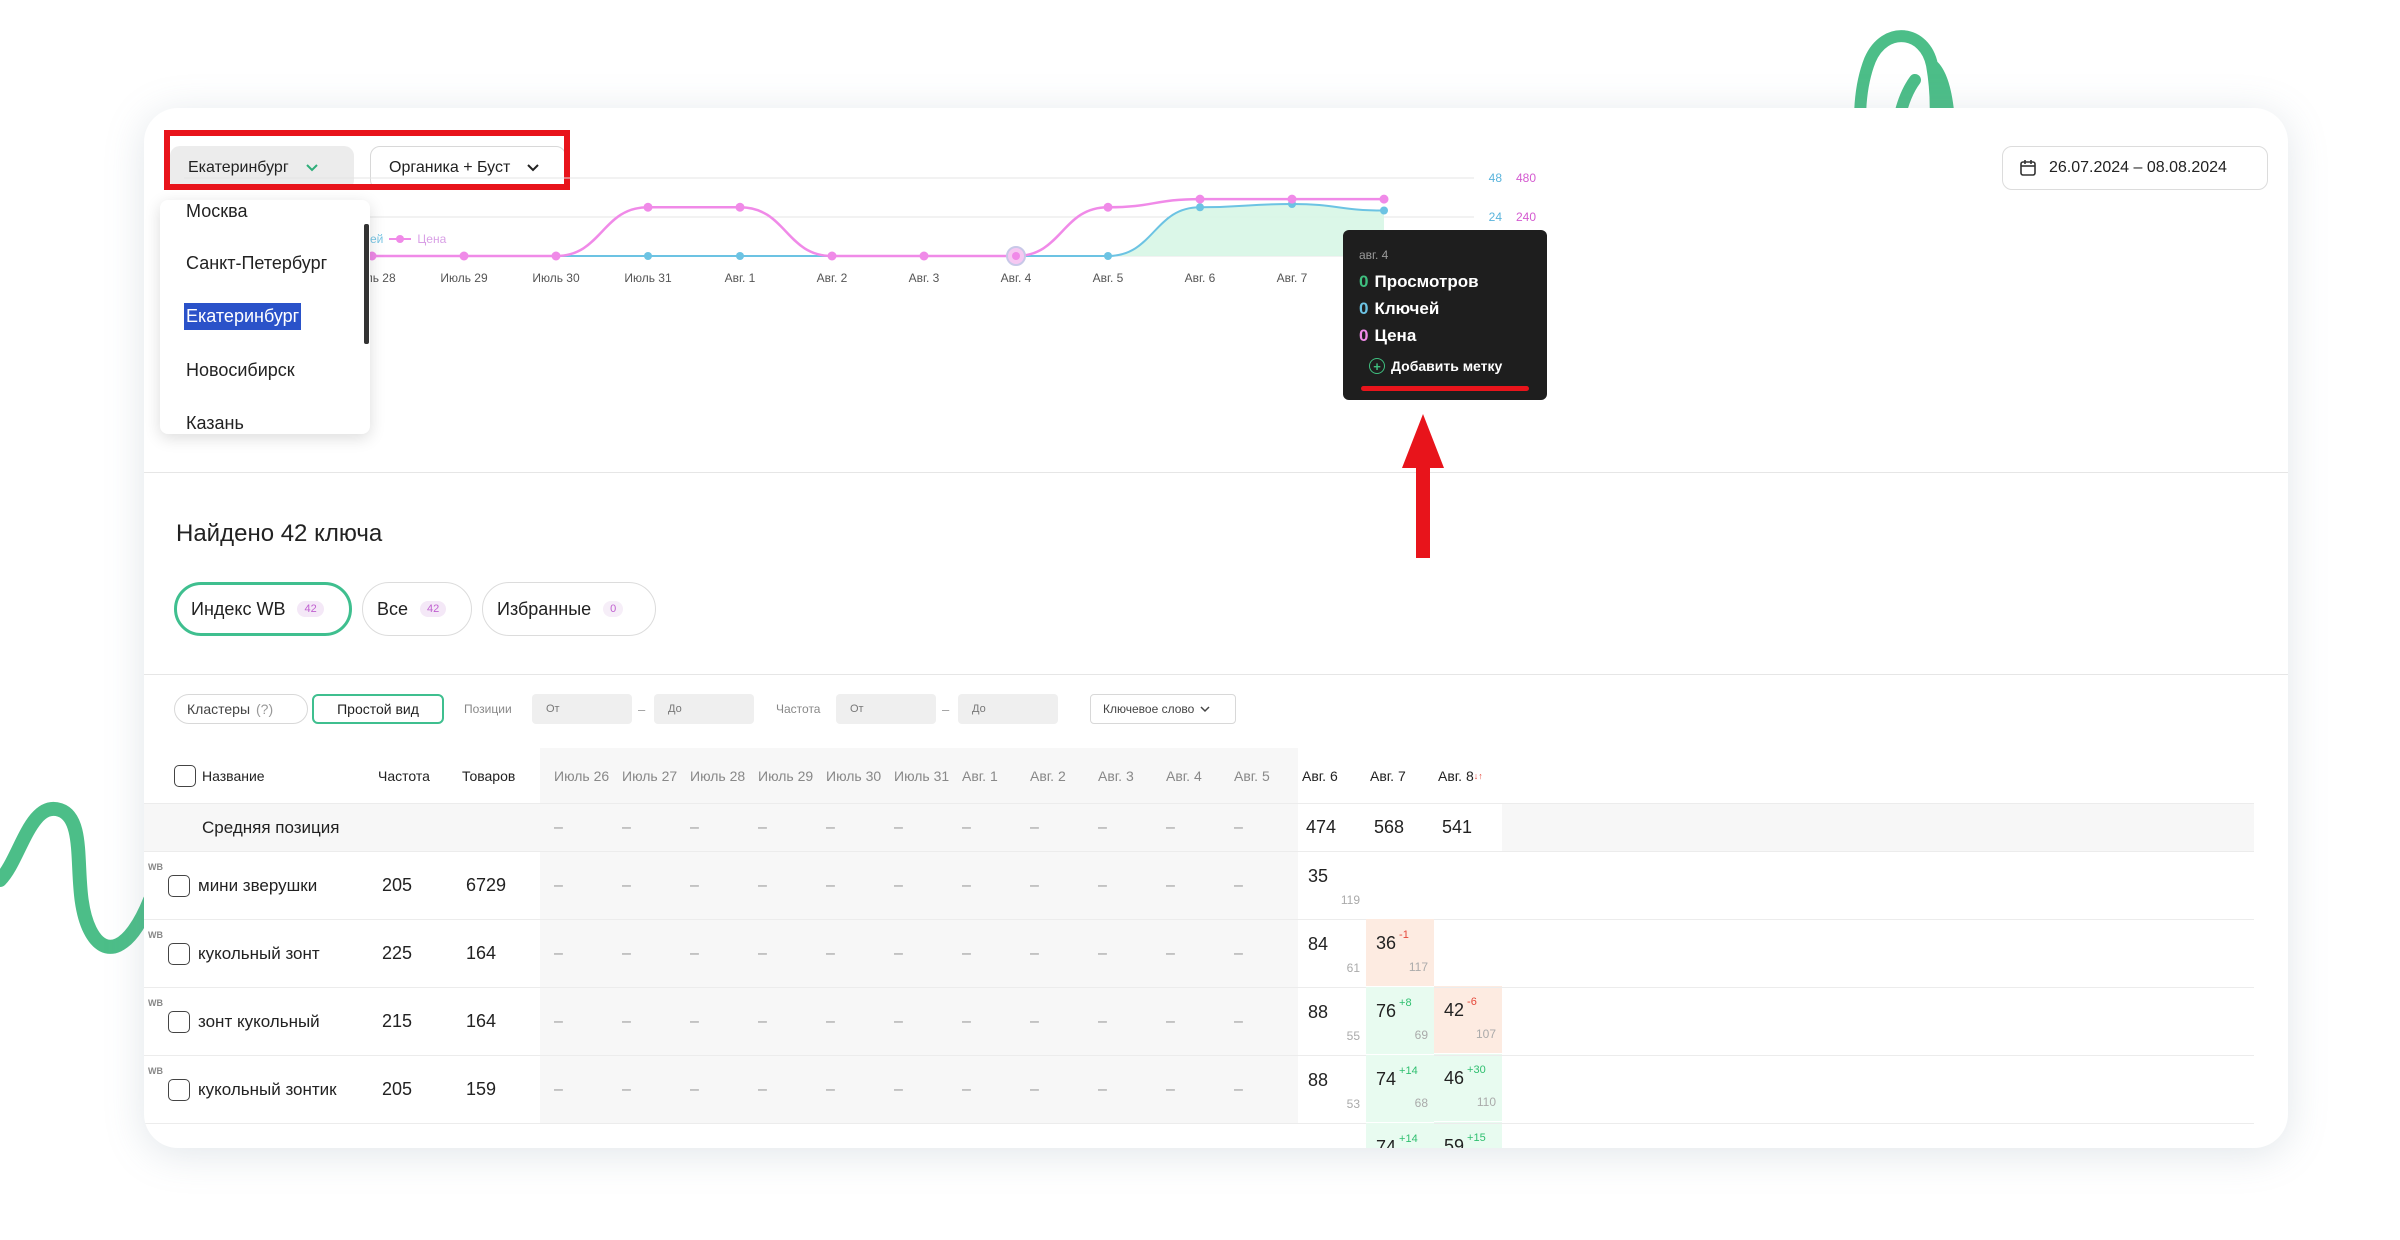 The image size is (2400, 1240). Describe the element at coordinates (263, 609) in the screenshot. I see `tab-index-wb: Индекс WB 42` at that location.